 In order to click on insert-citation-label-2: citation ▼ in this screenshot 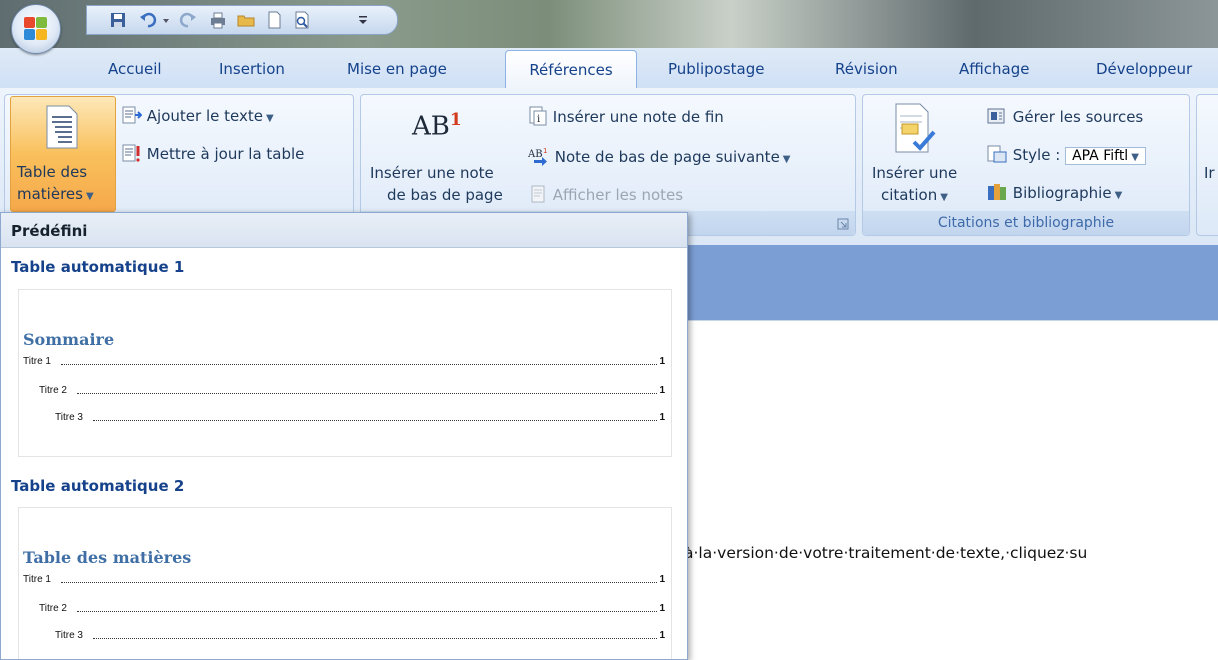, I will do `click(914, 195)`.